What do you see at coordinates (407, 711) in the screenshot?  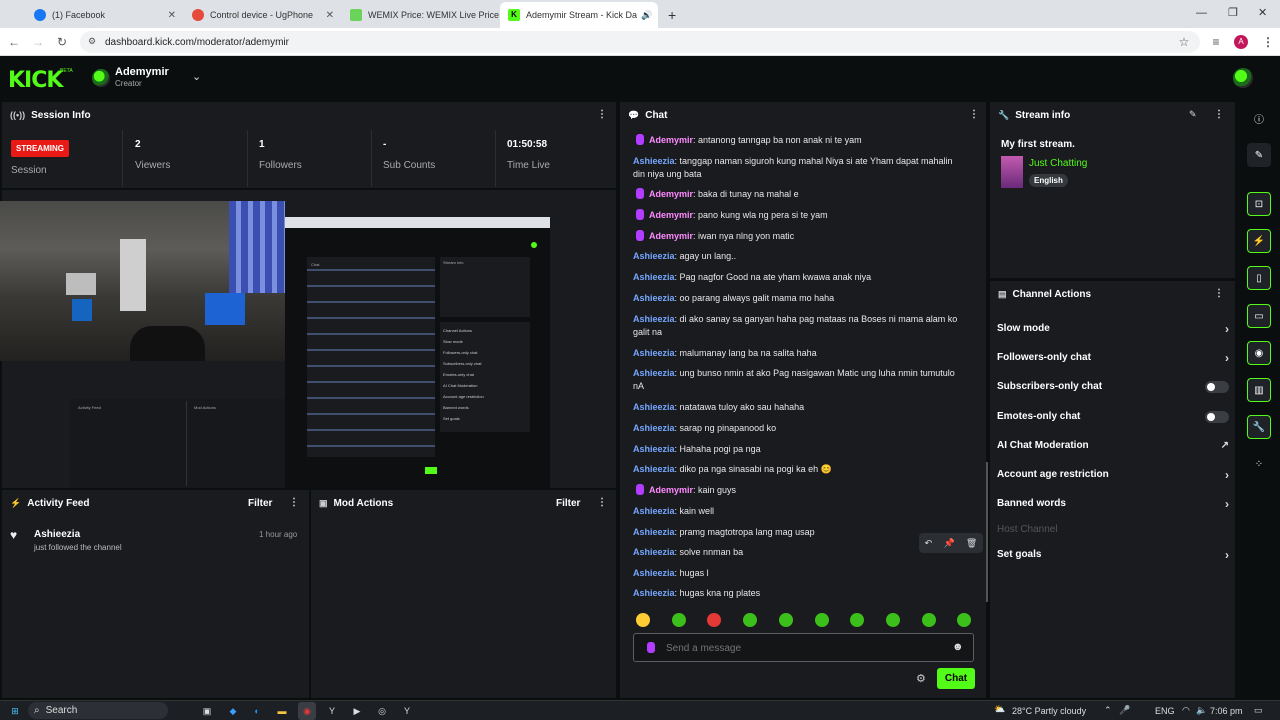 I see `app-icon: Y` at bounding box center [407, 711].